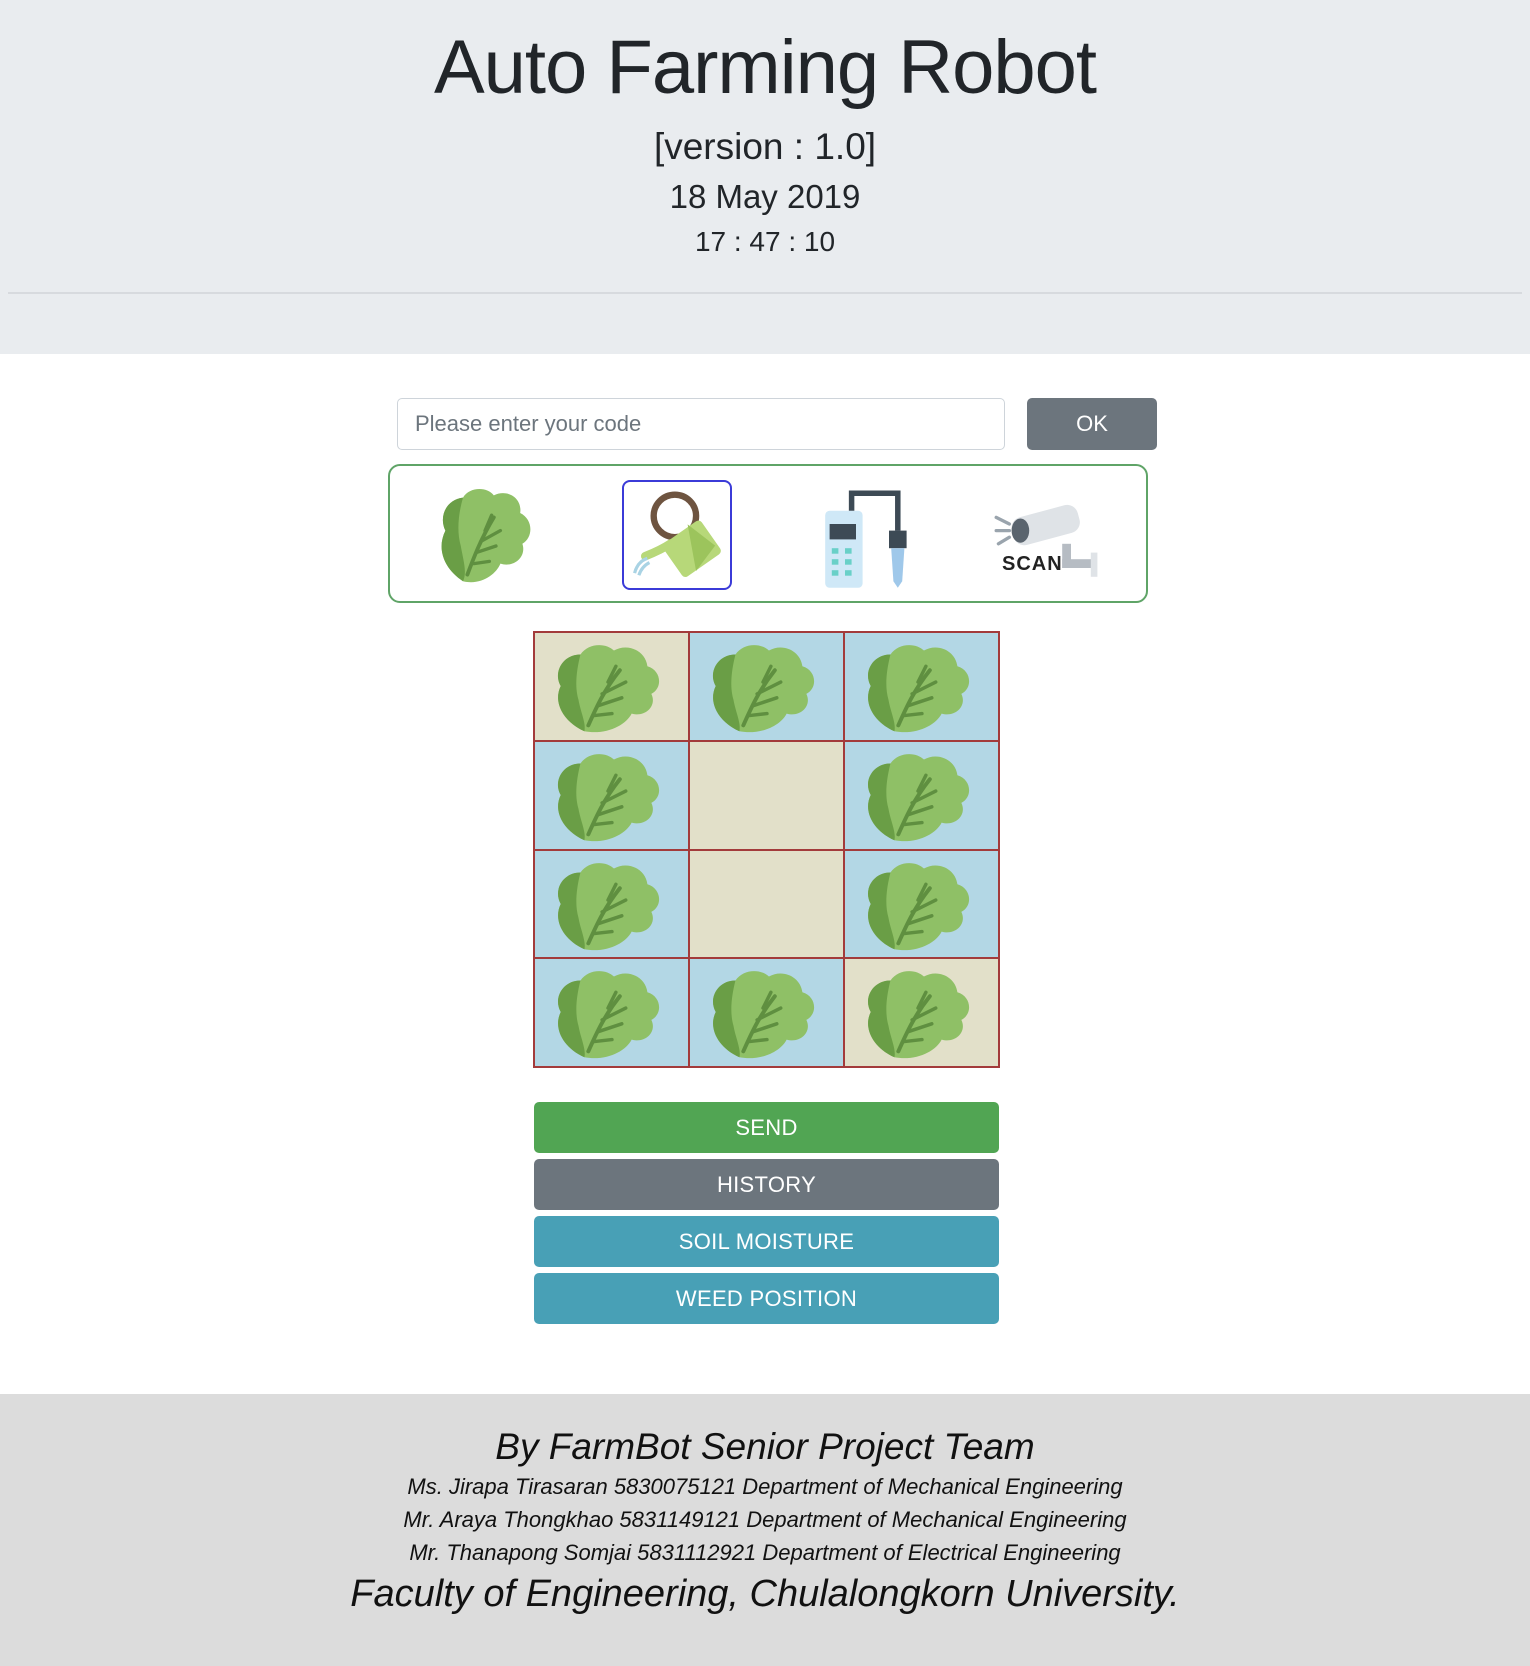 The height and width of the screenshot is (1666, 1530). What do you see at coordinates (768, 533) in the screenshot?
I see `tool-selector: SCAN` at bounding box center [768, 533].